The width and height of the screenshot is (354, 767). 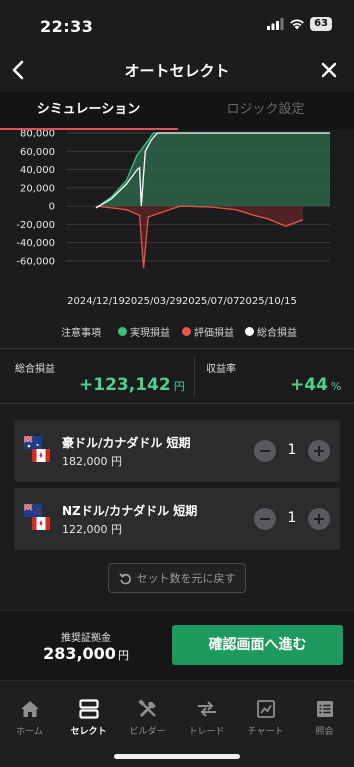 What do you see at coordinates (88, 709) in the screenshot?
I see `select-icon` at bounding box center [88, 709].